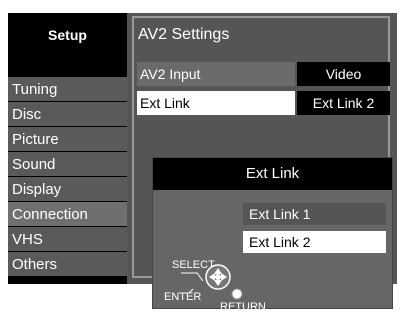  I want to click on return-button-icon, so click(237, 294).